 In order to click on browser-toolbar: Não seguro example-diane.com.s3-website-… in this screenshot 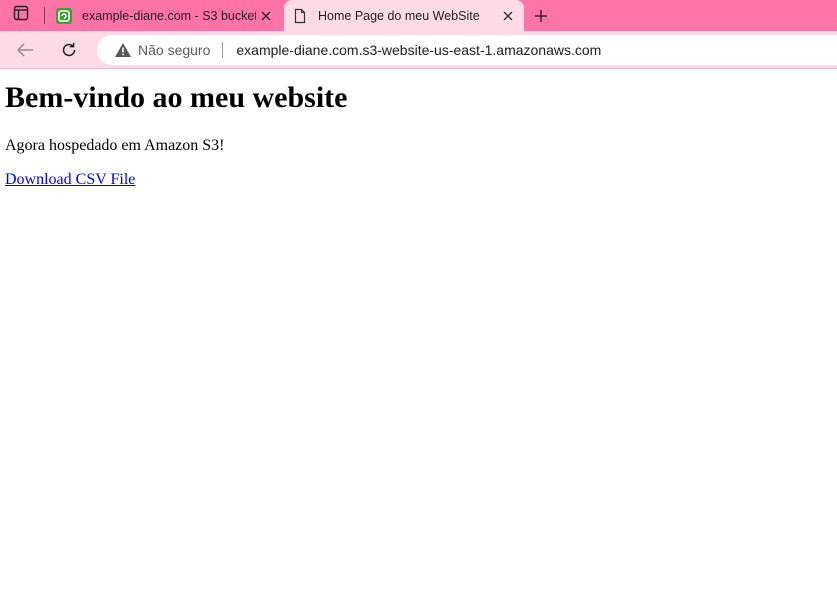, I will do `click(418, 50)`.